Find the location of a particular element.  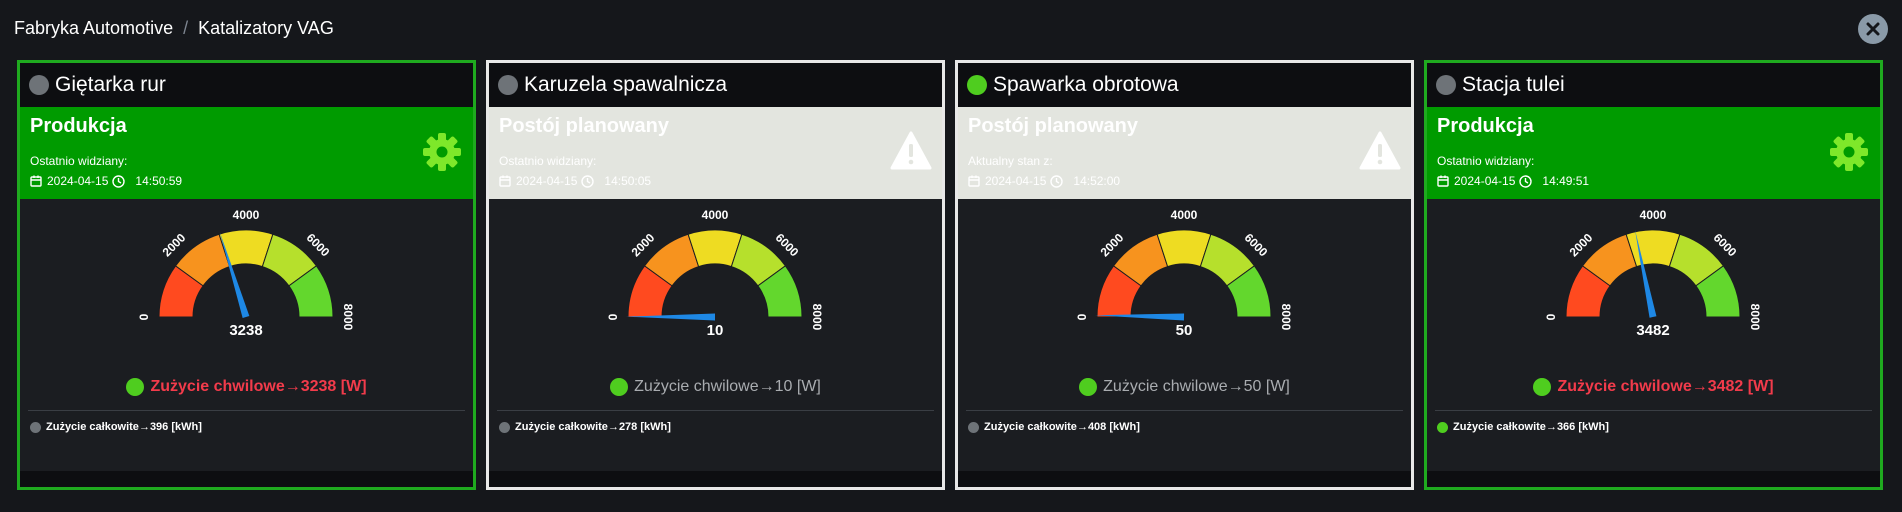

card-title: Karuzela spawalnicza is located at coordinates (626, 84).